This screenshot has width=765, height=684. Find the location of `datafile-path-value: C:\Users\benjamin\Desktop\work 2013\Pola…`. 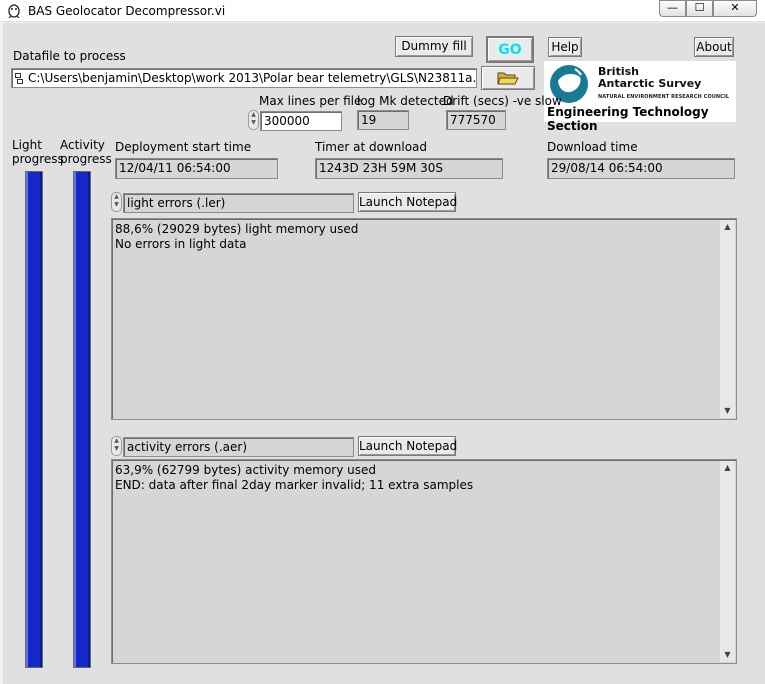

datafile-path-value: C:\Users\benjamin\Desktop\work 2013\Pola… is located at coordinates (252, 78).